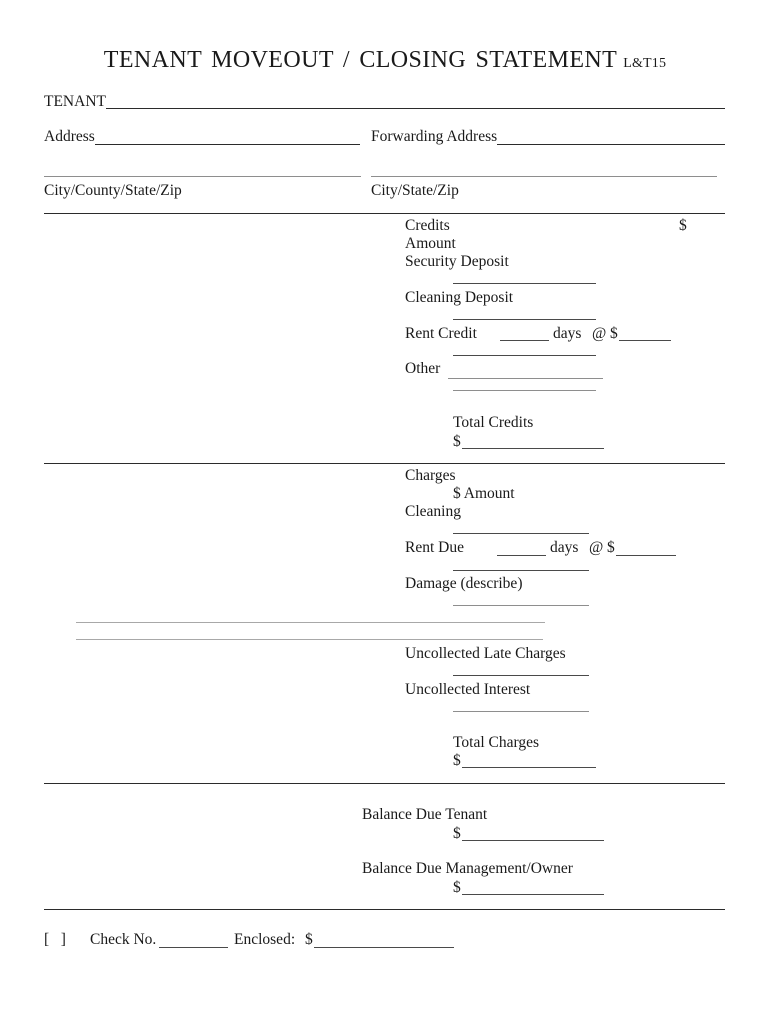  I want to click on balance-due-management-currency-symbol: $, so click(457, 887).